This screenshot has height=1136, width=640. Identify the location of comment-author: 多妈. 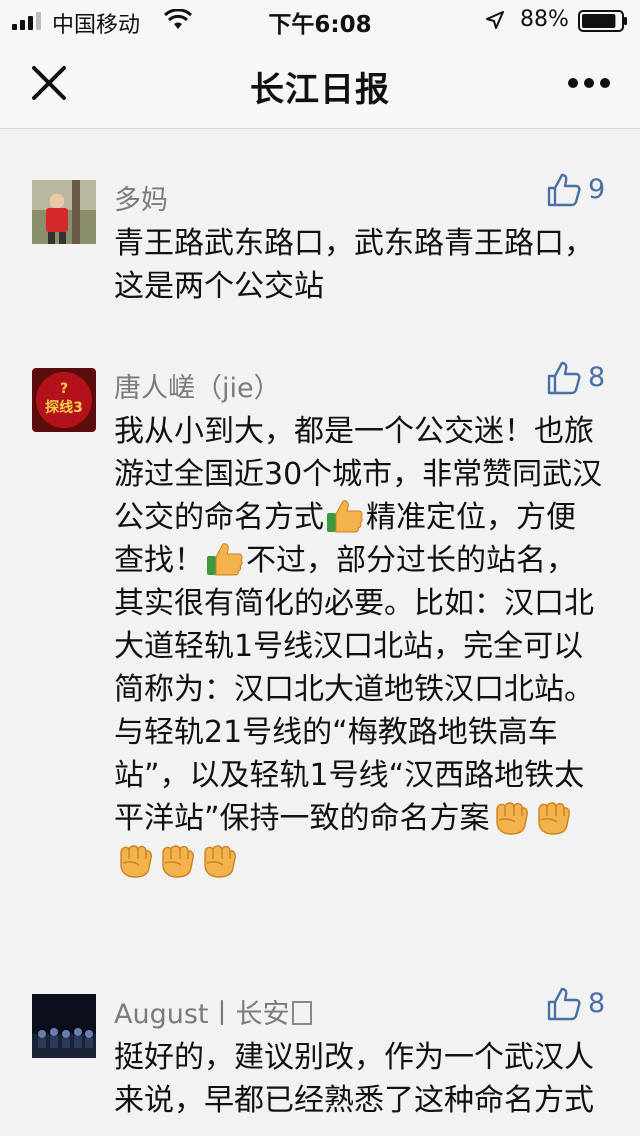
(141, 197).